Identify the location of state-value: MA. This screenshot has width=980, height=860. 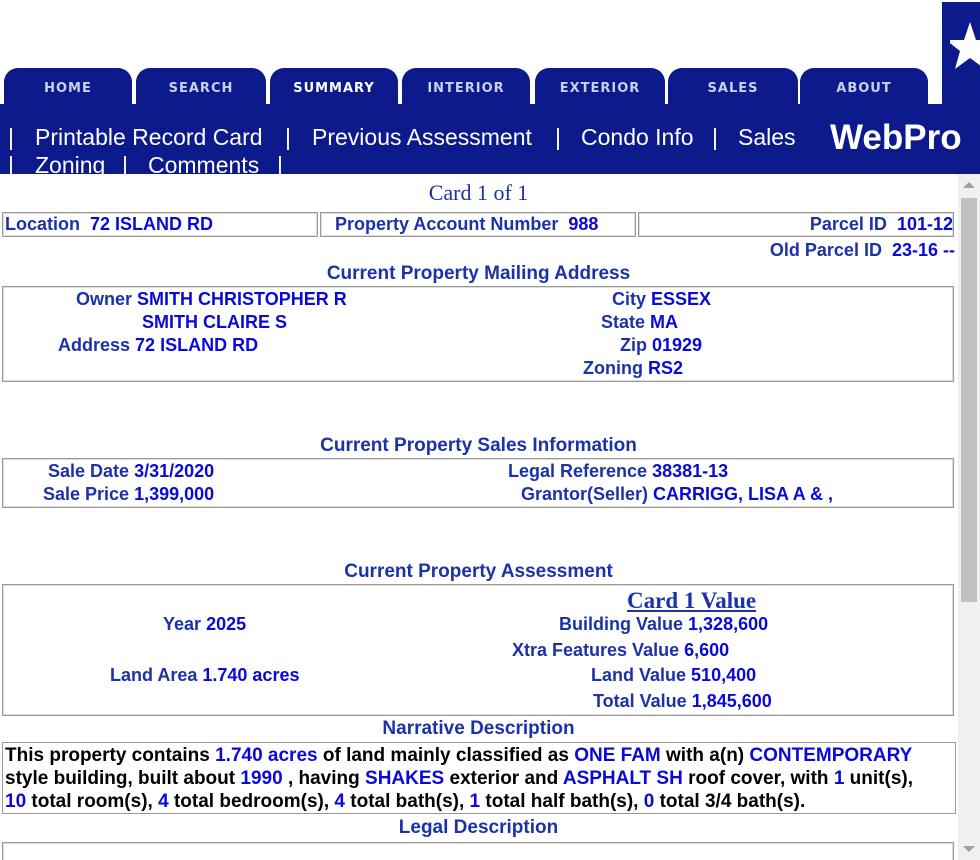
(664, 322).